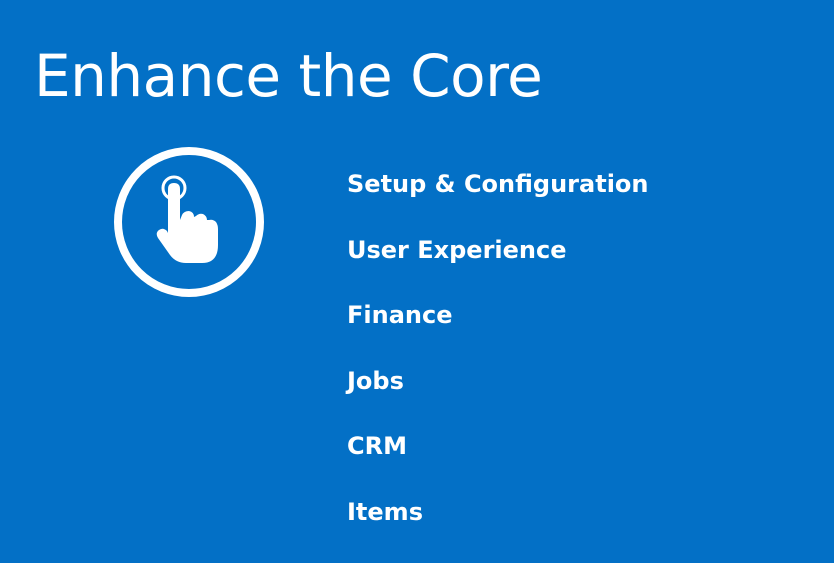 This screenshot has width=837, height=567. What do you see at coordinates (498, 393) in the screenshot?
I see `menu-item-jobs: Jobs` at bounding box center [498, 393].